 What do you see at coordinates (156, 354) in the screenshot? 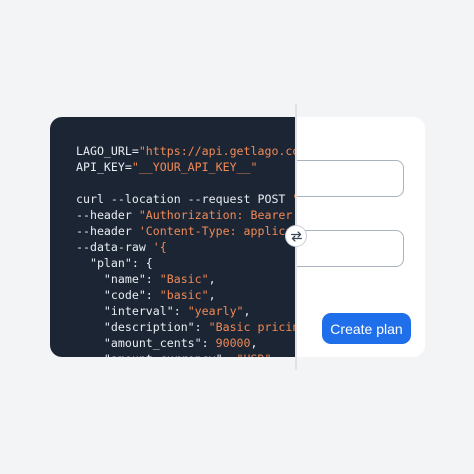
I see `code-token: "amount_currency":` at bounding box center [156, 354].